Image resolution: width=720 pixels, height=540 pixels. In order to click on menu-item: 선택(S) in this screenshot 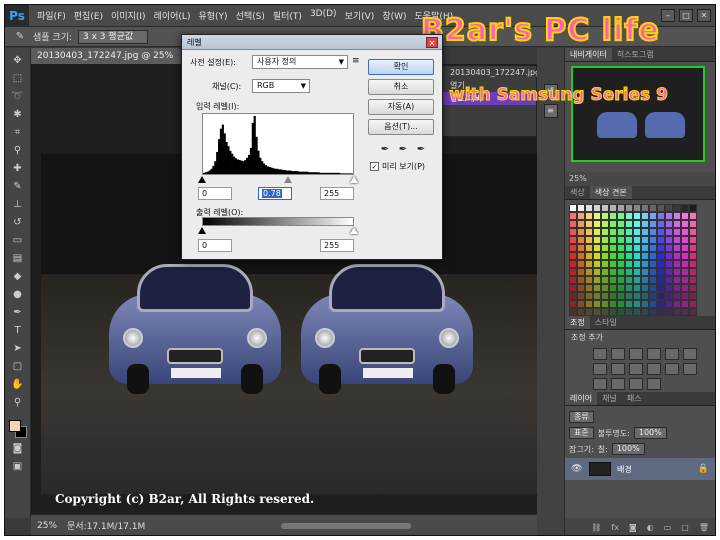, I will do `click(250, 15)`.